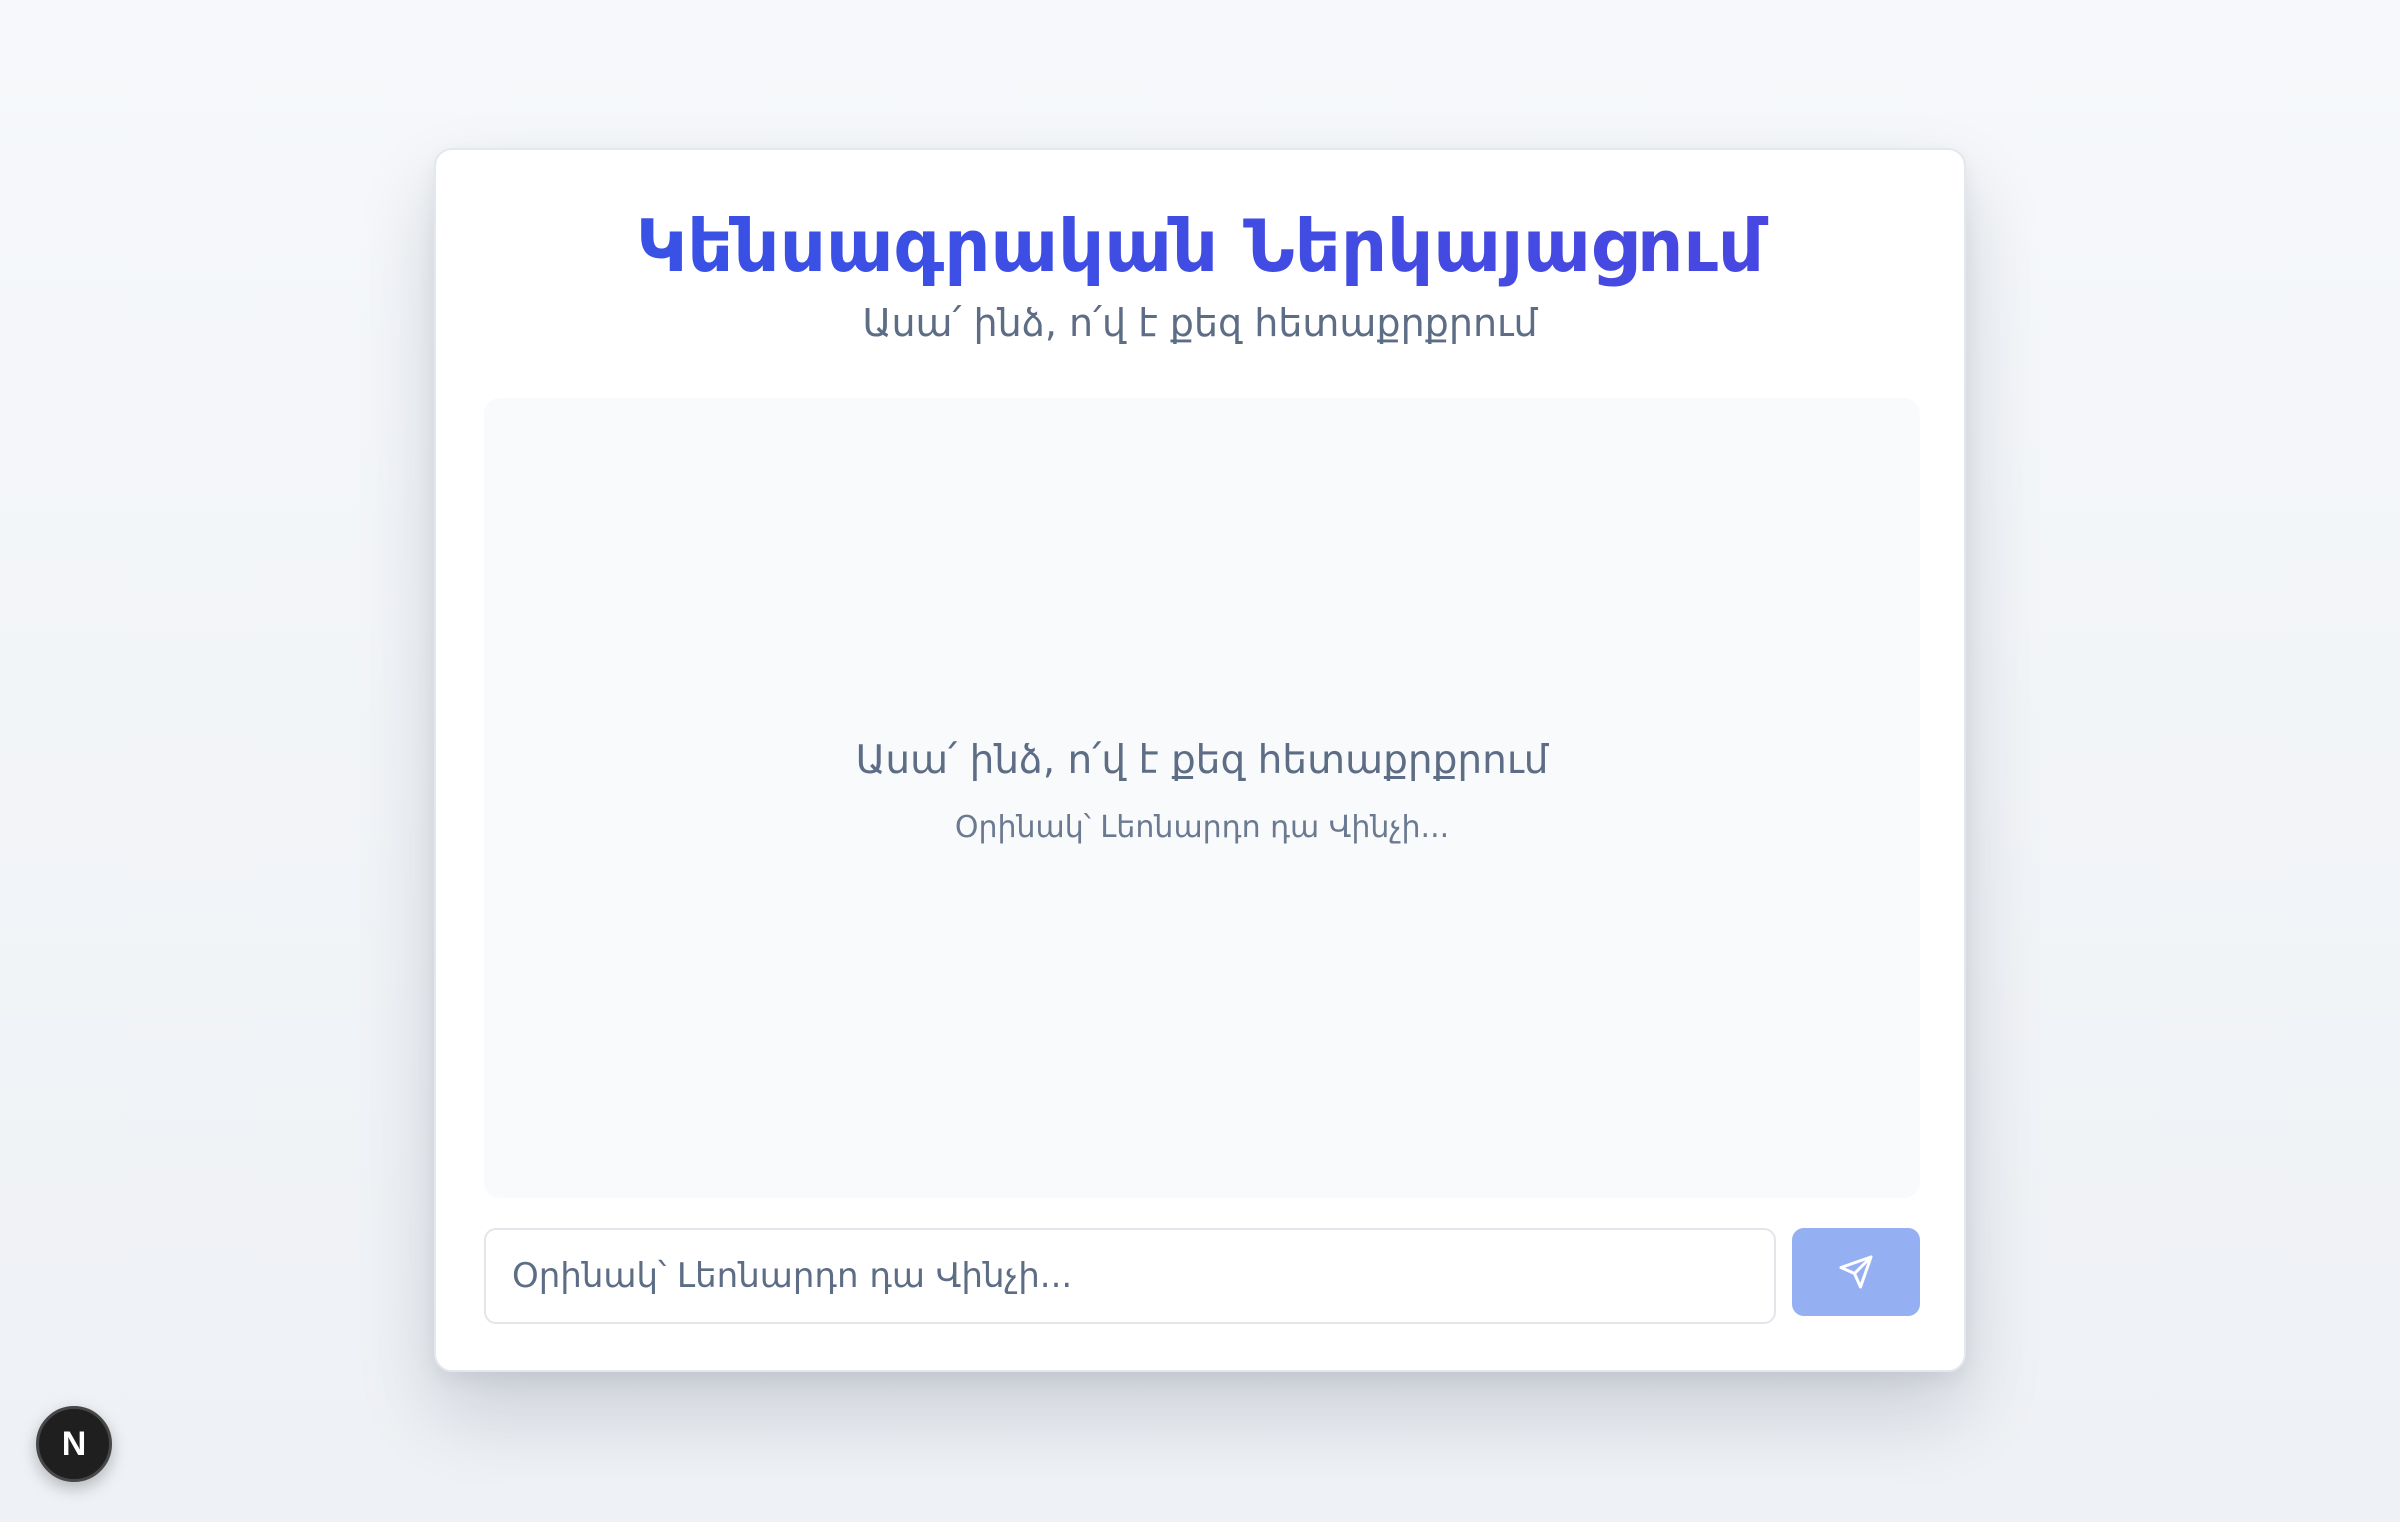 Image resolution: width=2400 pixels, height=1522 pixels. Describe the element at coordinates (1130, 1276) in the screenshot. I see `message-input` at that location.